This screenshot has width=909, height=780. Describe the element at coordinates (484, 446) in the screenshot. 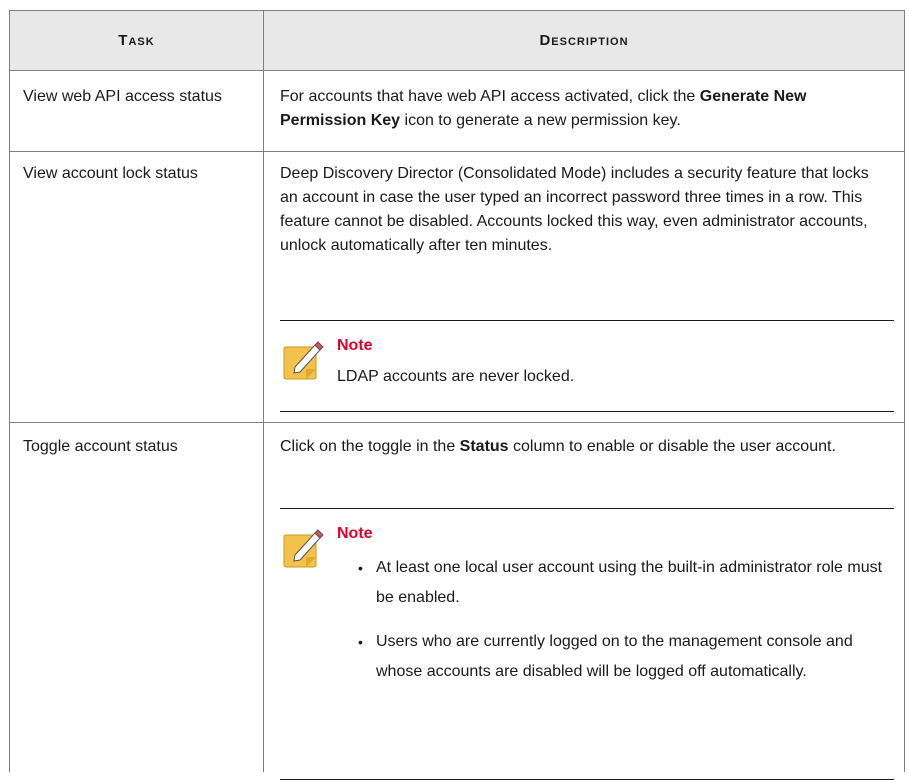

I see `status-column-label: Status` at that location.